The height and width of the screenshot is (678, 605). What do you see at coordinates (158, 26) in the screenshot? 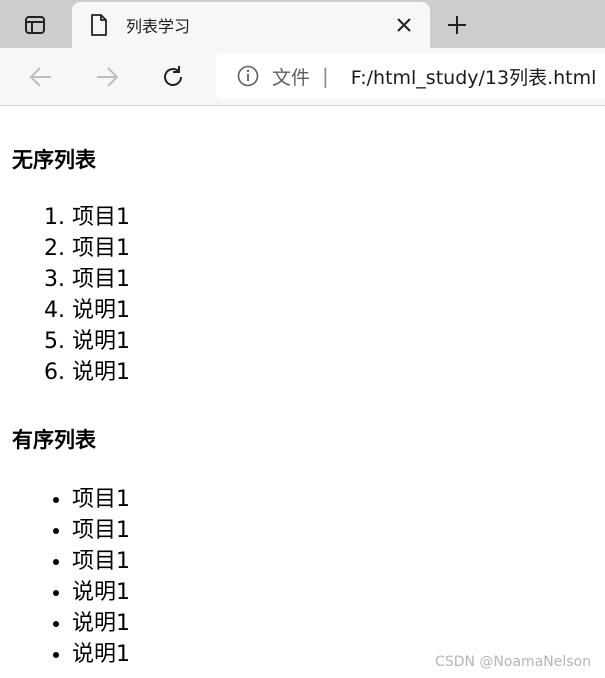
I see `tab-title: 列表学习` at bounding box center [158, 26].